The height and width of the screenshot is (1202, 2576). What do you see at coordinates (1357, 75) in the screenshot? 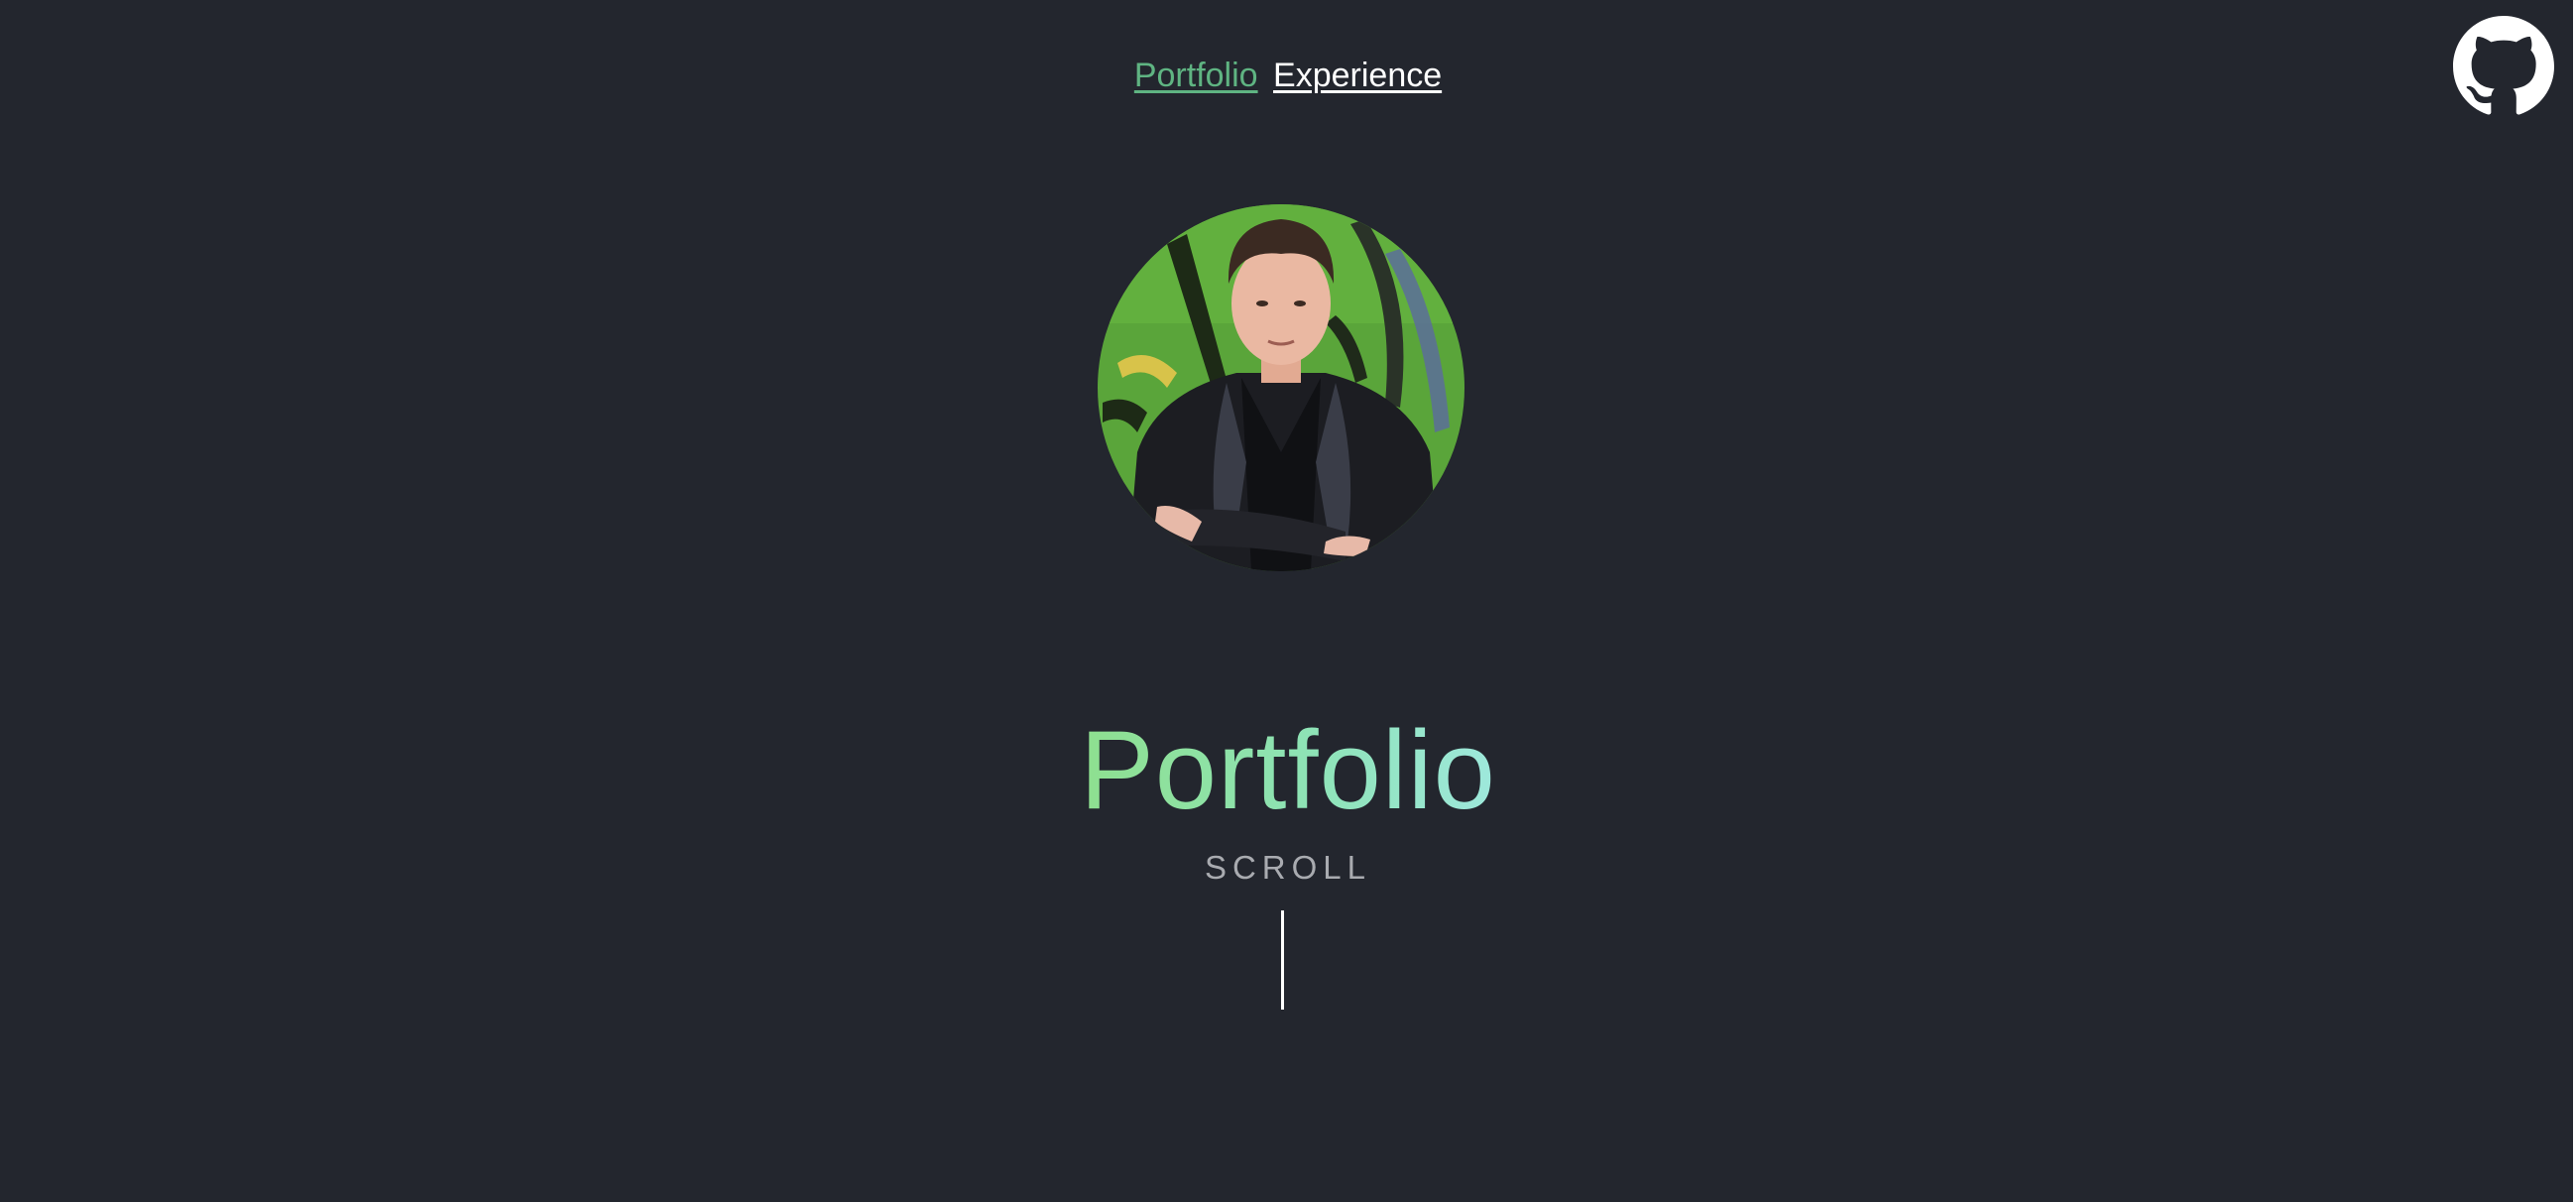
I see `nav-link-experience: Experience` at bounding box center [1357, 75].